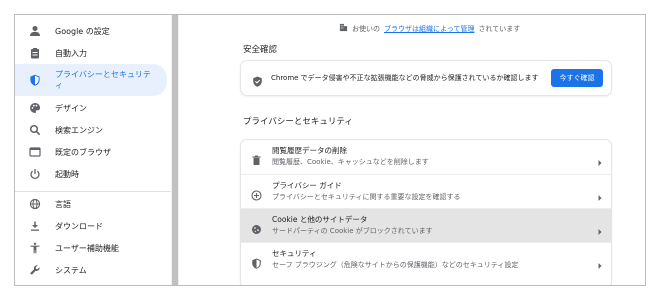 Image resolution: width=660 pixels, height=300 pixels. Describe the element at coordinates (366, 197) in the screenshot. I see `row-subtitle: プライバシーとセキュリティに関する重要な設定を確認する` at that location.